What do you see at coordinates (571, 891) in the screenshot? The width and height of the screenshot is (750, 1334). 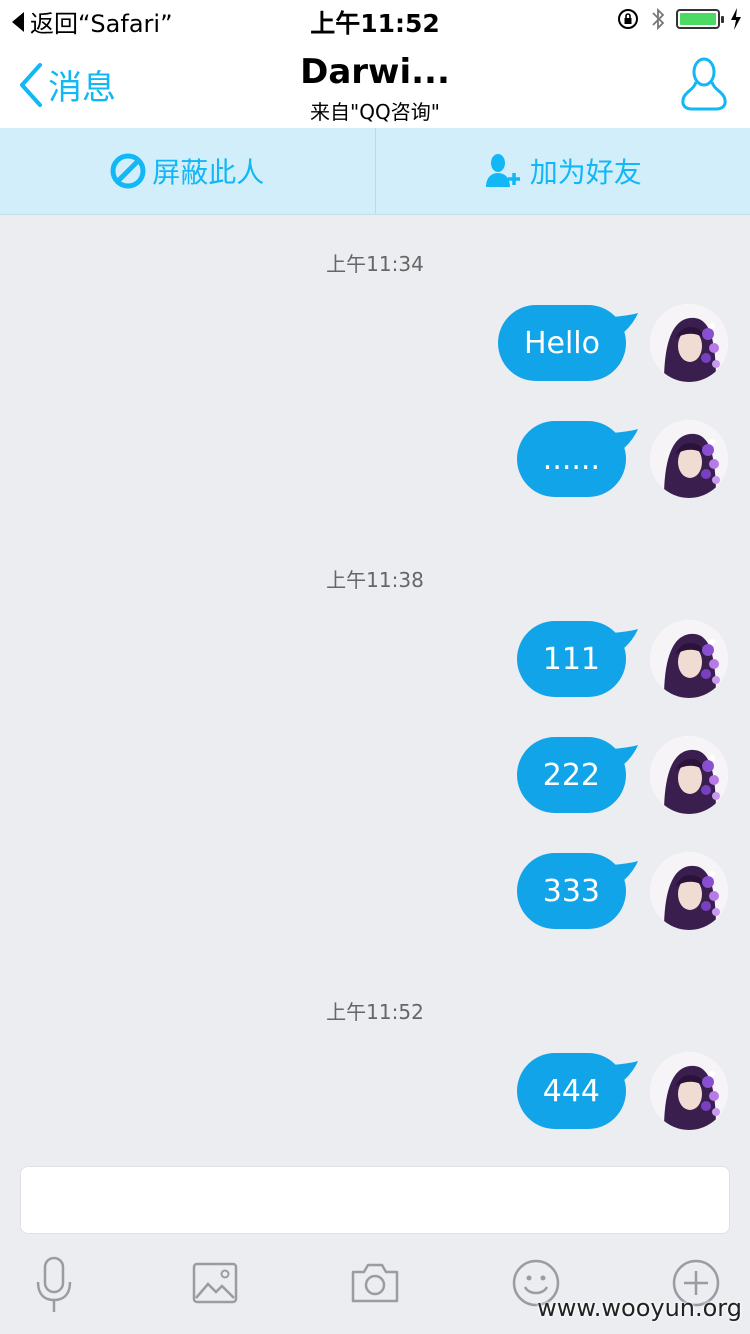 I see `message-text: 333` at bounding box center [571, 891].